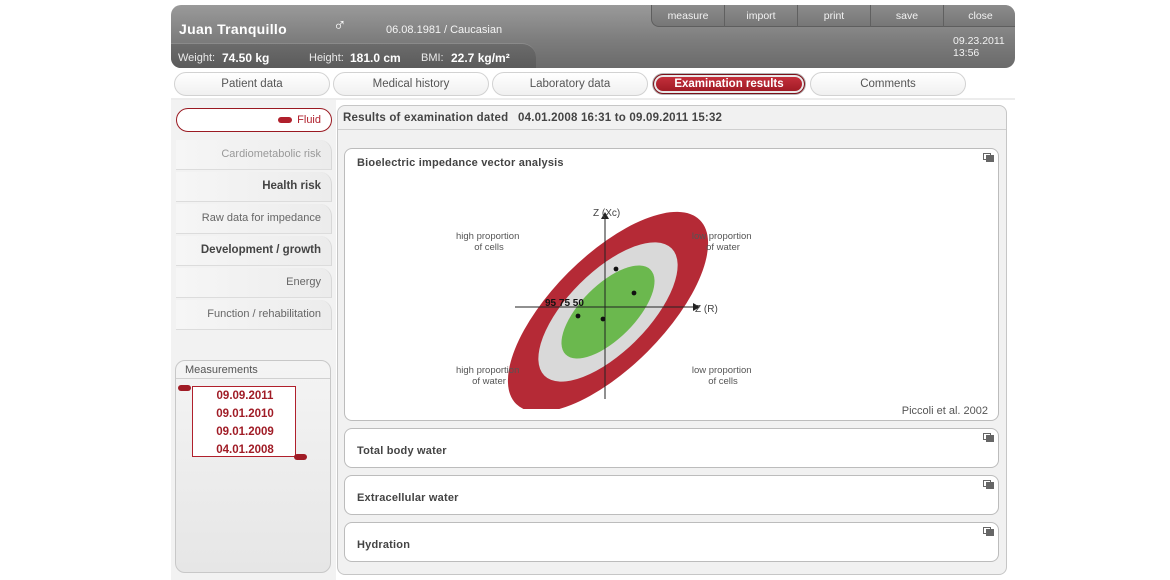 The width and height of the screenshot is (1170, 580). I want to click on tab-laboratory-data: Laboratory data, so click(570, 84).